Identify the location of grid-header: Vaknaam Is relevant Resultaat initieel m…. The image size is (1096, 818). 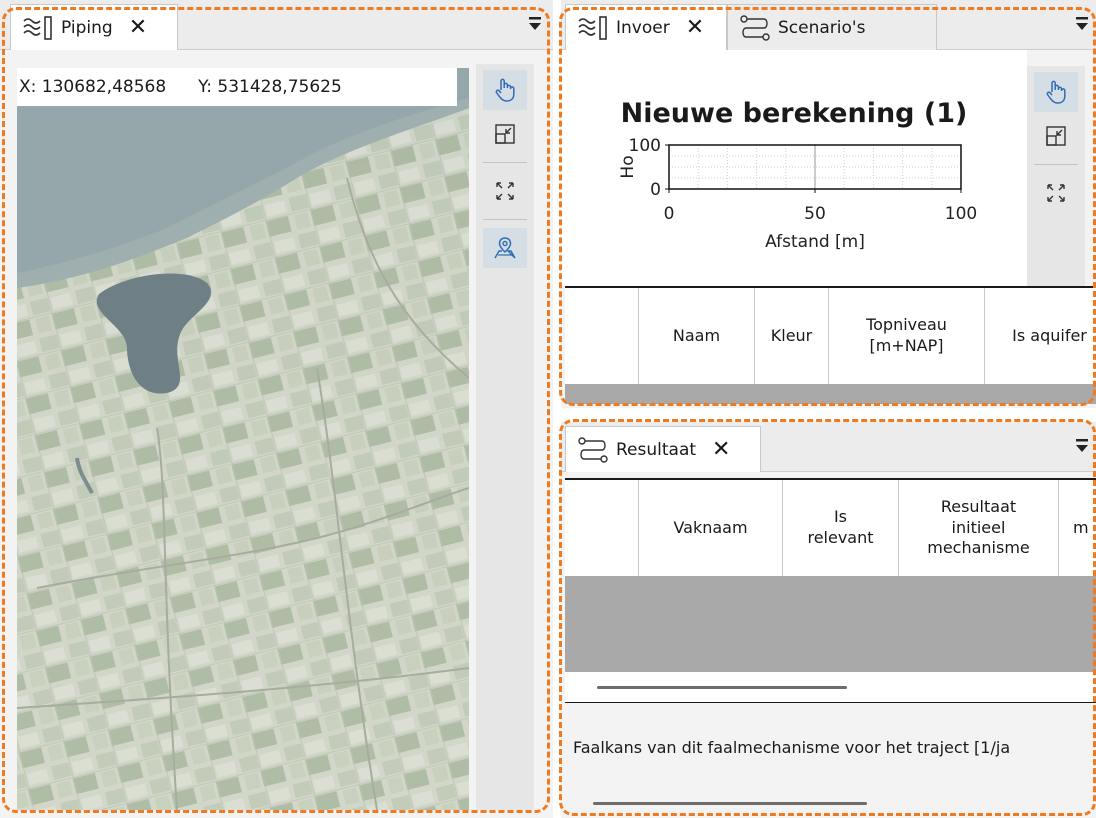
(830, 528).